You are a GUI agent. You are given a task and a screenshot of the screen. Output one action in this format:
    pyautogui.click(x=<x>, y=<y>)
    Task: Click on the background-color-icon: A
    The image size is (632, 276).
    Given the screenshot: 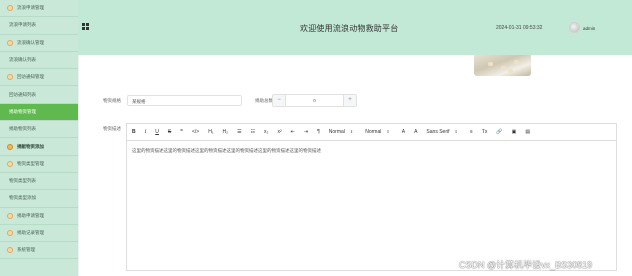 What is the action you would take?
    pyautogui.click(x=415, y=132)
    